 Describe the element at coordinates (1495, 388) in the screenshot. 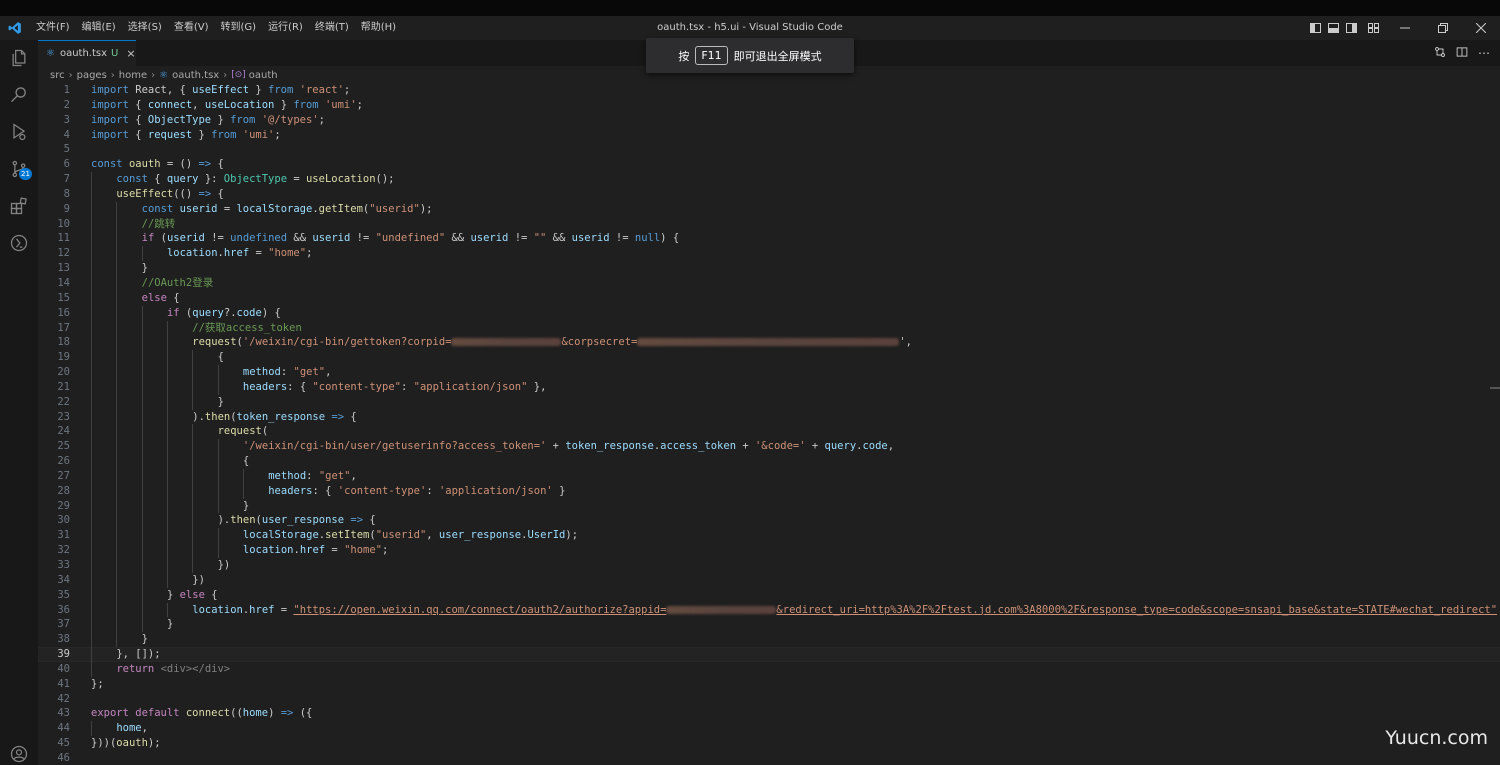

I see `scrollbar-marker` at that location.